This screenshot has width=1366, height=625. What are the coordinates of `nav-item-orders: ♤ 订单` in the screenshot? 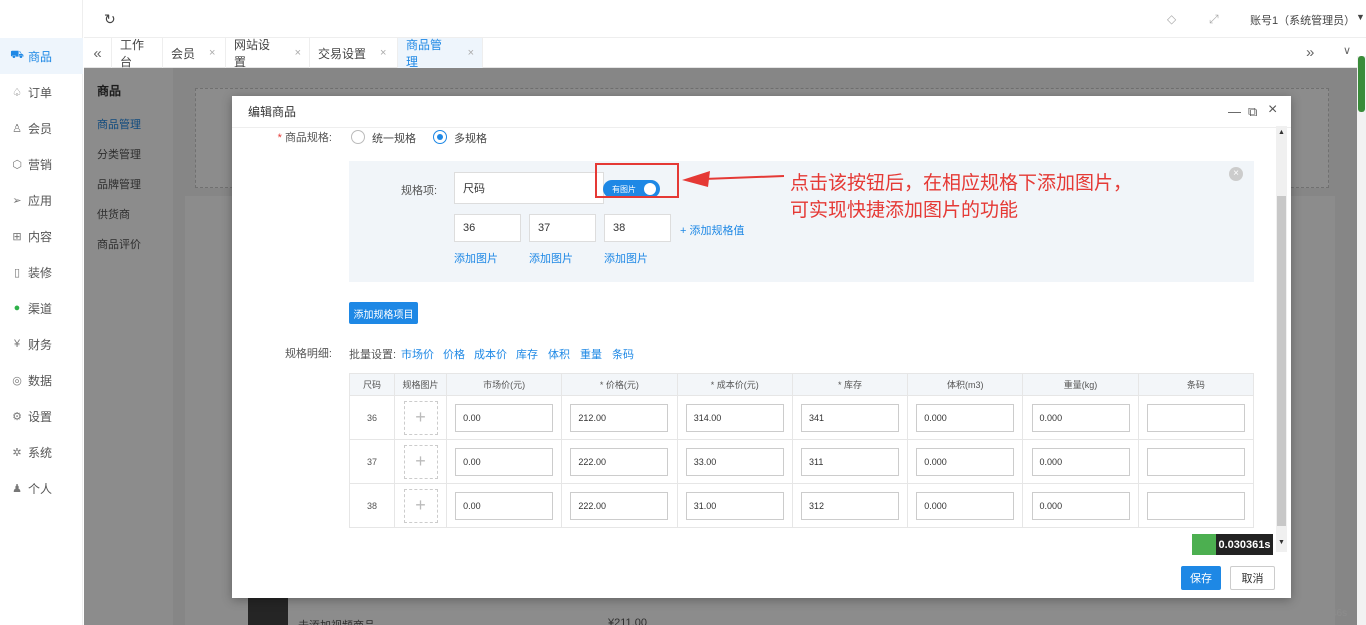 It's located at (41, 92).